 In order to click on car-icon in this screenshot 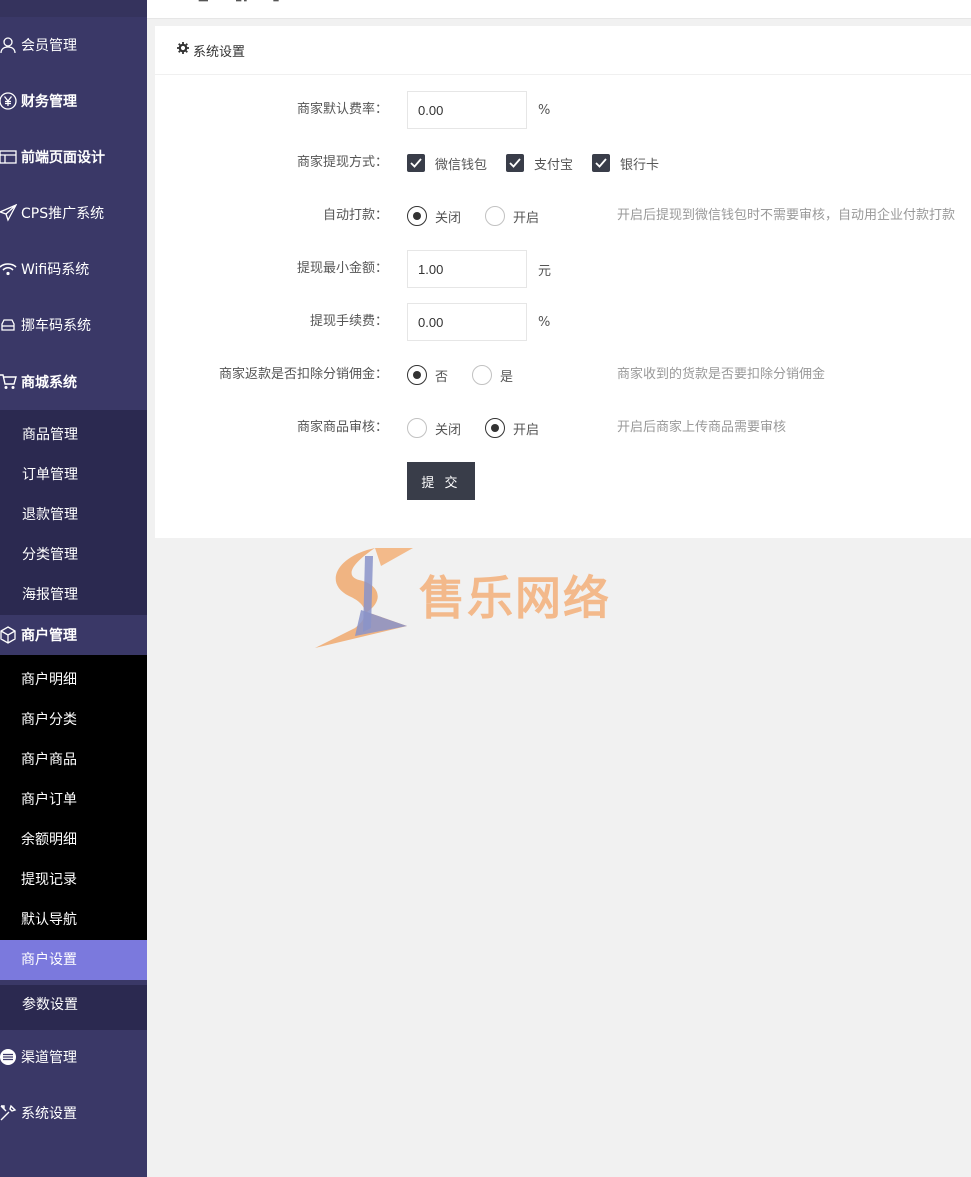, I will do `click(9, 325)`.